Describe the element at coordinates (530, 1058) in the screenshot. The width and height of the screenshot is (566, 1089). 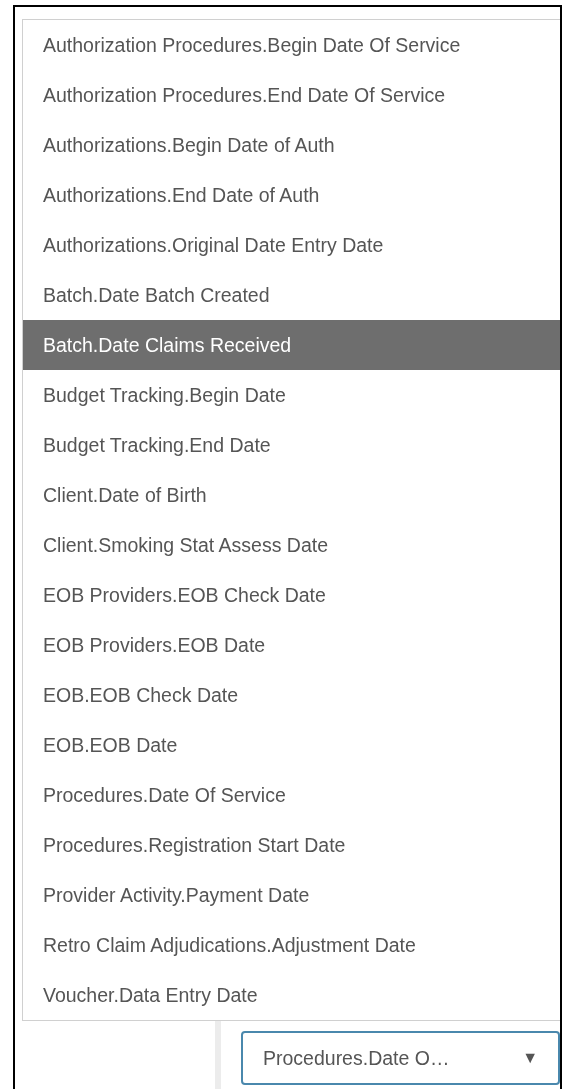
I see `caret-icon: ▼` at that location.